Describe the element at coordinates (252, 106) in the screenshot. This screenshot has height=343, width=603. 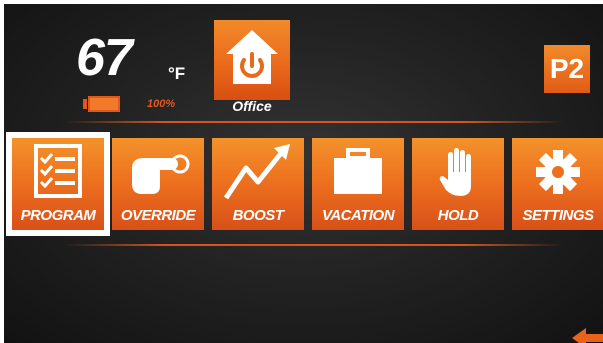
I see `zone-label: Office` at that location.